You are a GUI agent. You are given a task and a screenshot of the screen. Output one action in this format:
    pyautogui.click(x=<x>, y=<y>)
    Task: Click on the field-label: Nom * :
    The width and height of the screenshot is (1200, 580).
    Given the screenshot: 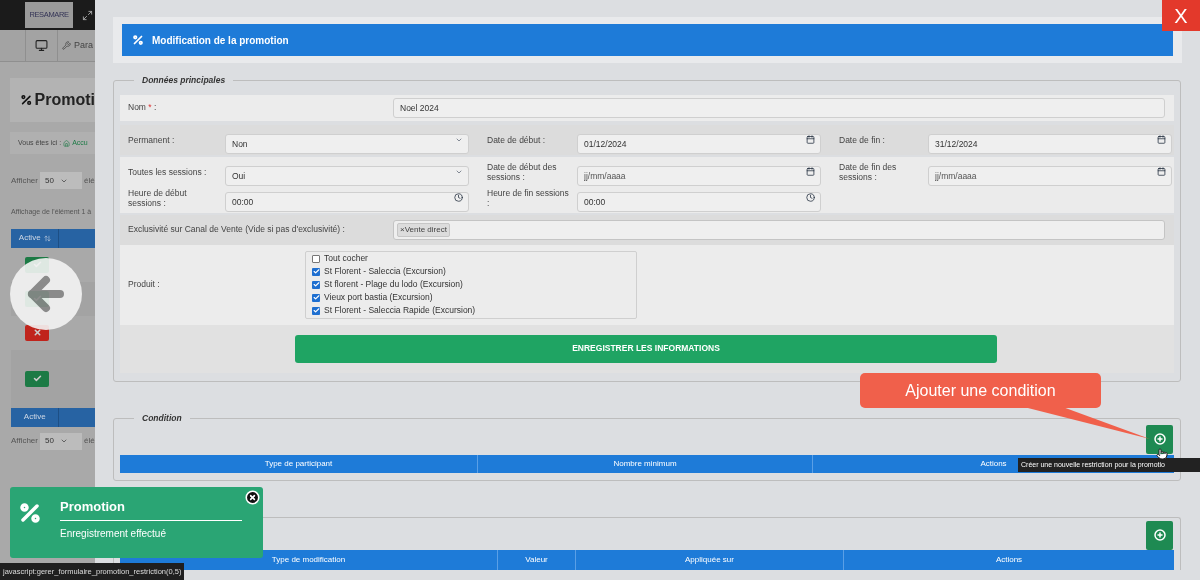 What is the action you would take?
    pyautogui.click(x=143, y=108)
    